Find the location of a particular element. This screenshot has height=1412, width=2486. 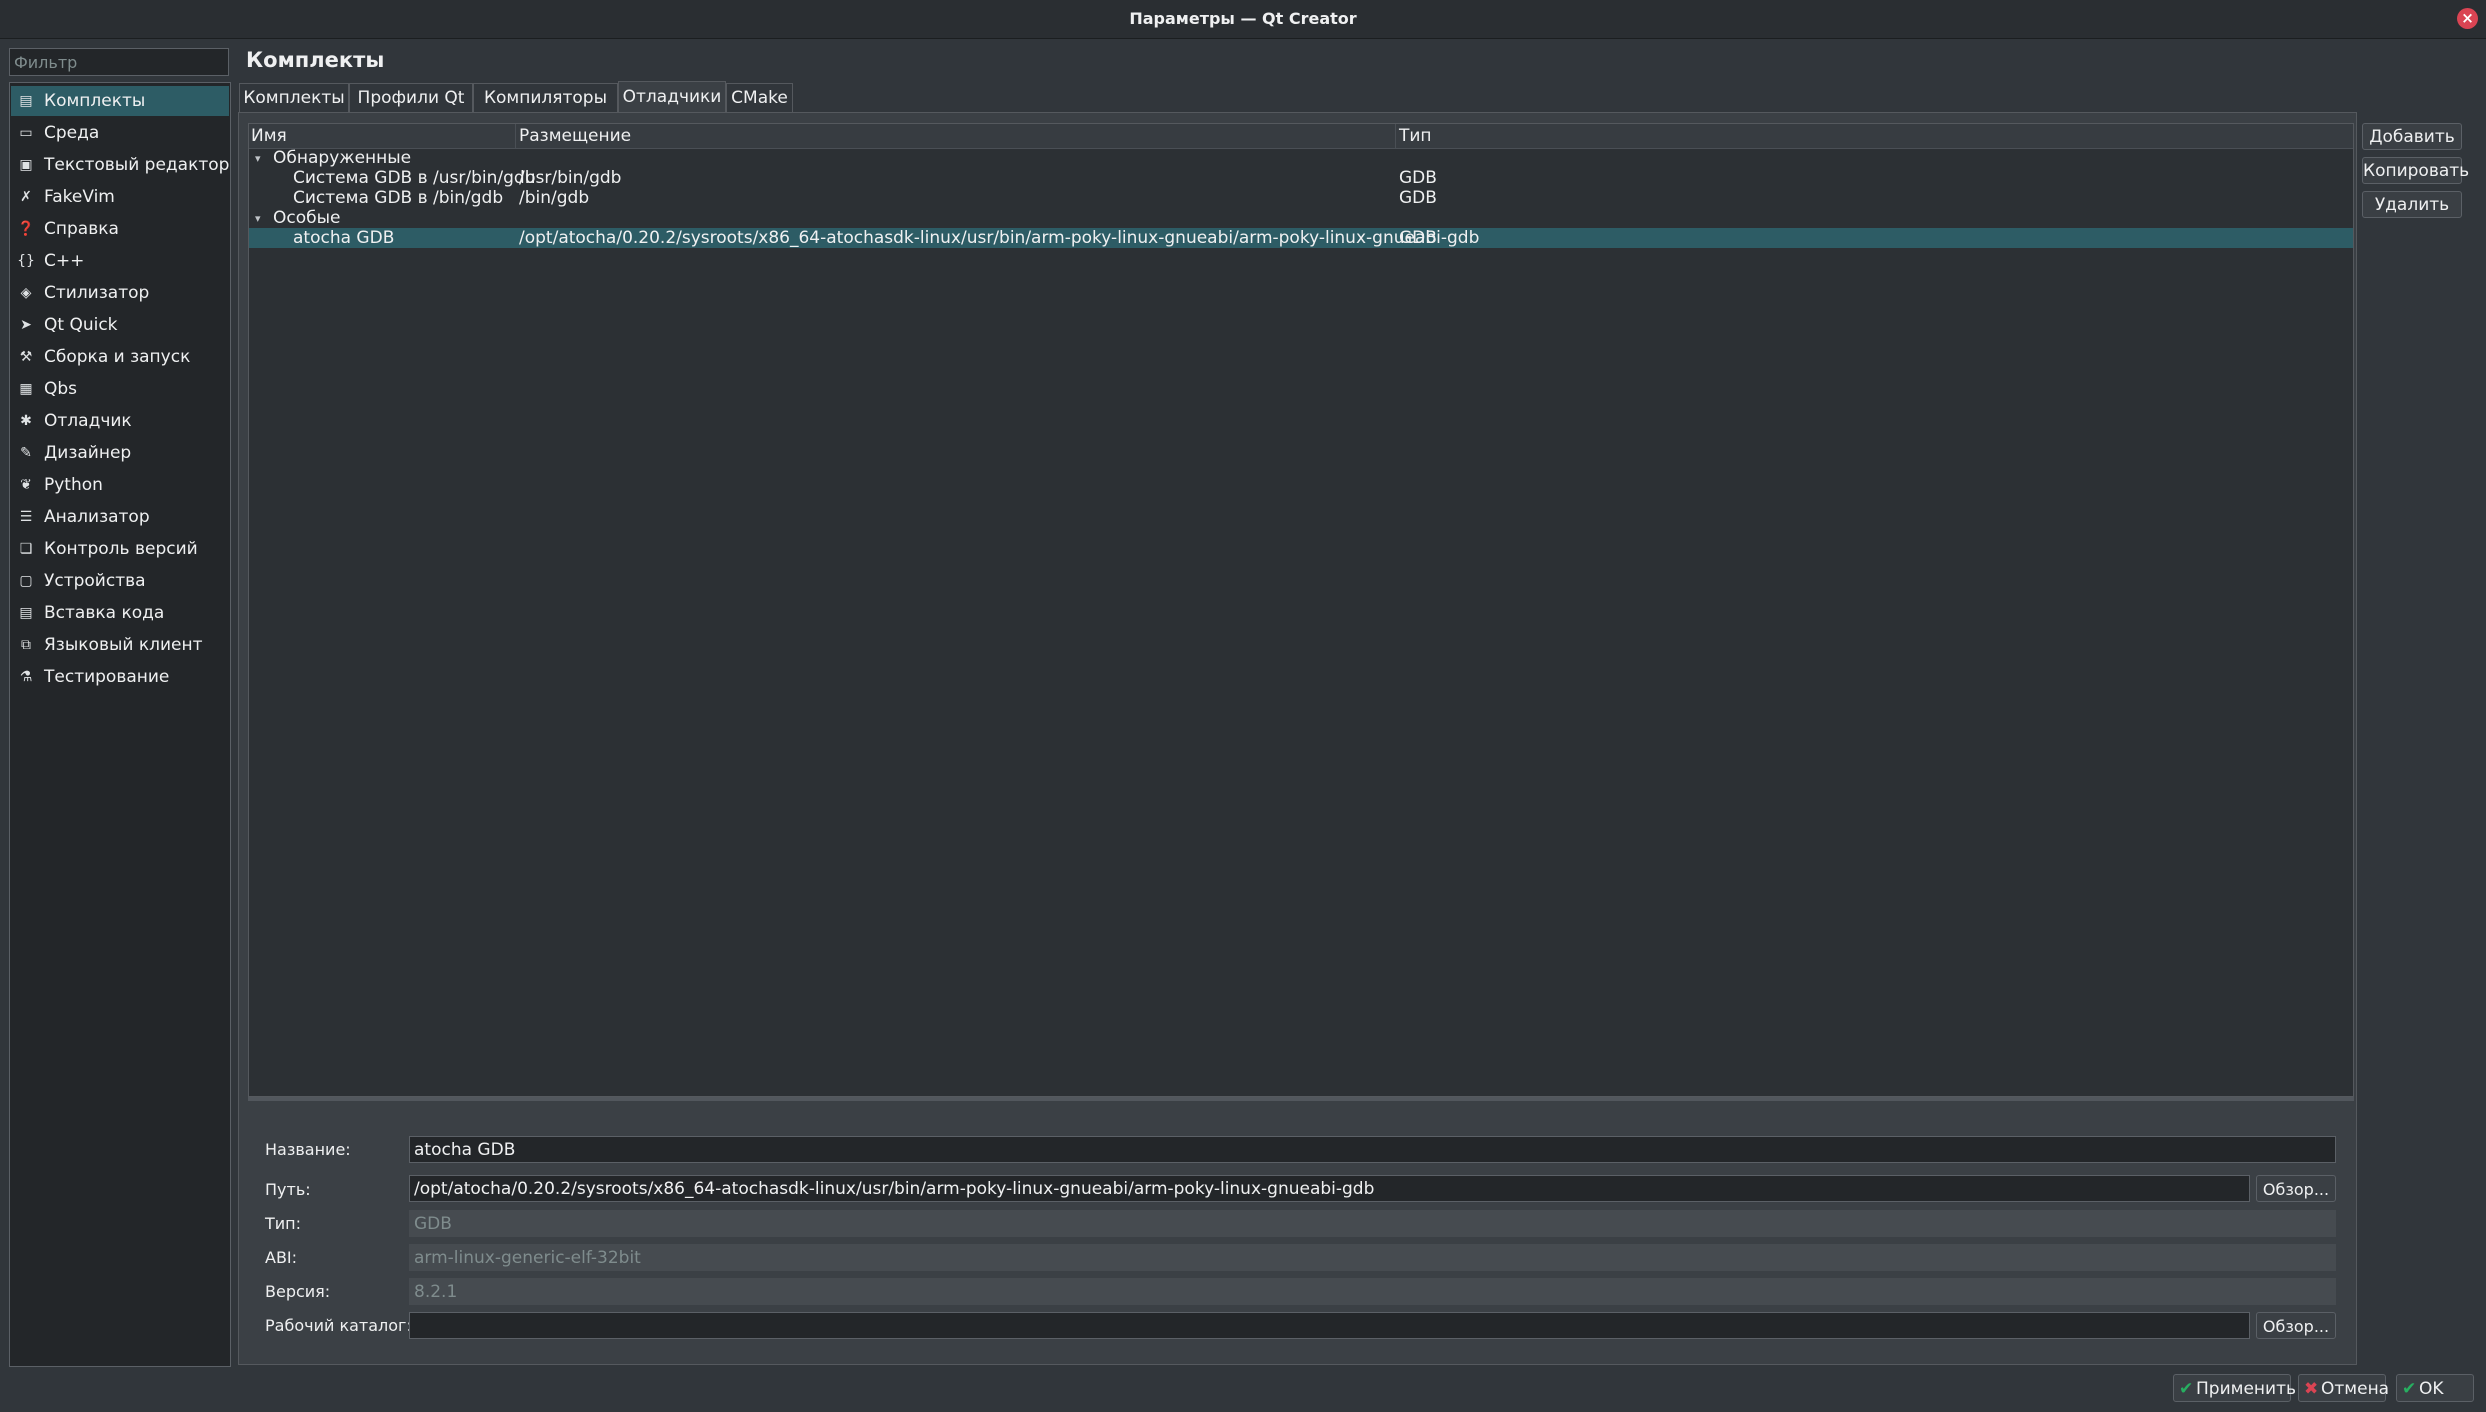

sidebar-item: ⚒ Сборка и запуск is located at coordinates (120, 357).